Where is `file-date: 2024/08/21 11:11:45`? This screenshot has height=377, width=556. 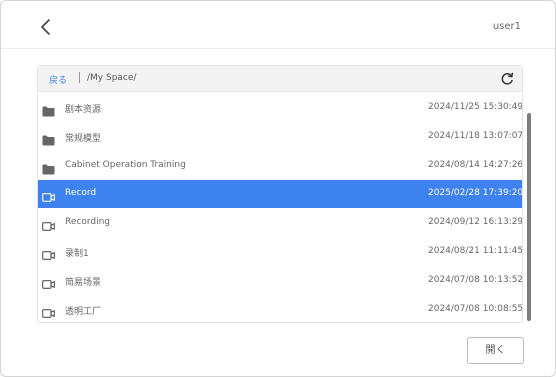 file-date: 2024/08/21 11:11:45 is located at coordinates (475, 251).